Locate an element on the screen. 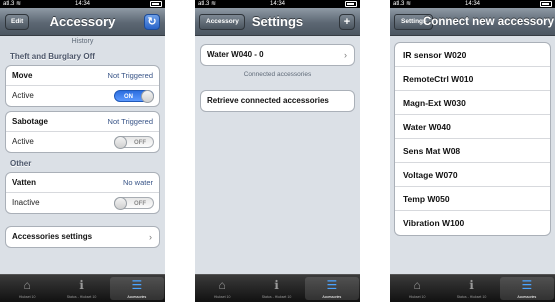 This screenshot has height=302, width=555. vatten-active-row: Inactive OFF is located at coordinates (82, 203).